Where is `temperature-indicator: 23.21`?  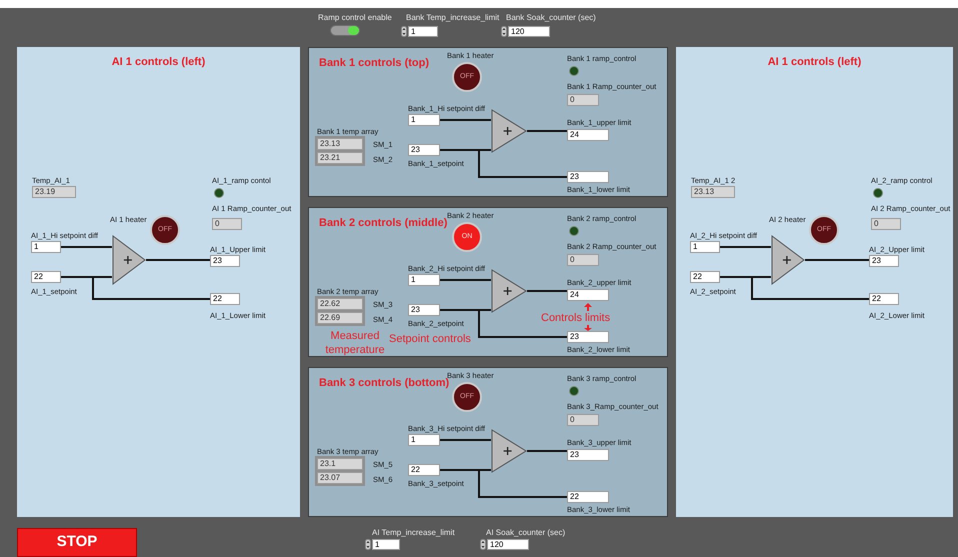
temperature-indicator: 23.21 is located at coordinates (340, 158).